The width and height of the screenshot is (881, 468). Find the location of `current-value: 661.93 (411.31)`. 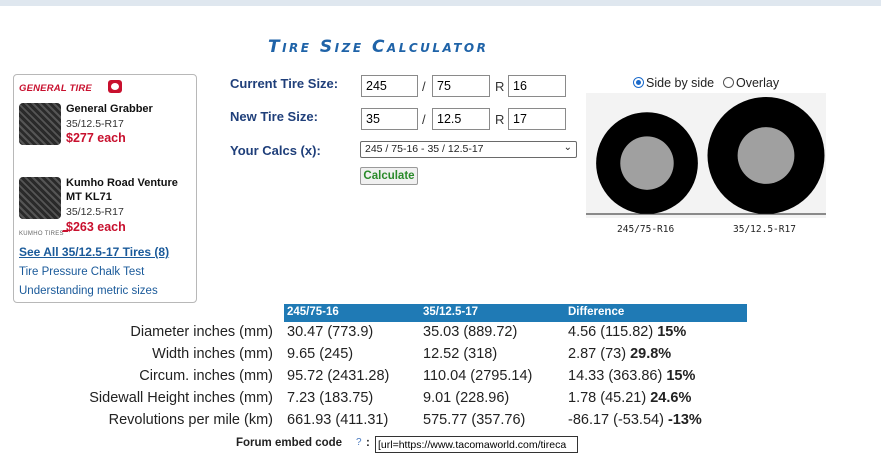

current-value: 661.93 (411.31) is located at coordinates (338, 420).